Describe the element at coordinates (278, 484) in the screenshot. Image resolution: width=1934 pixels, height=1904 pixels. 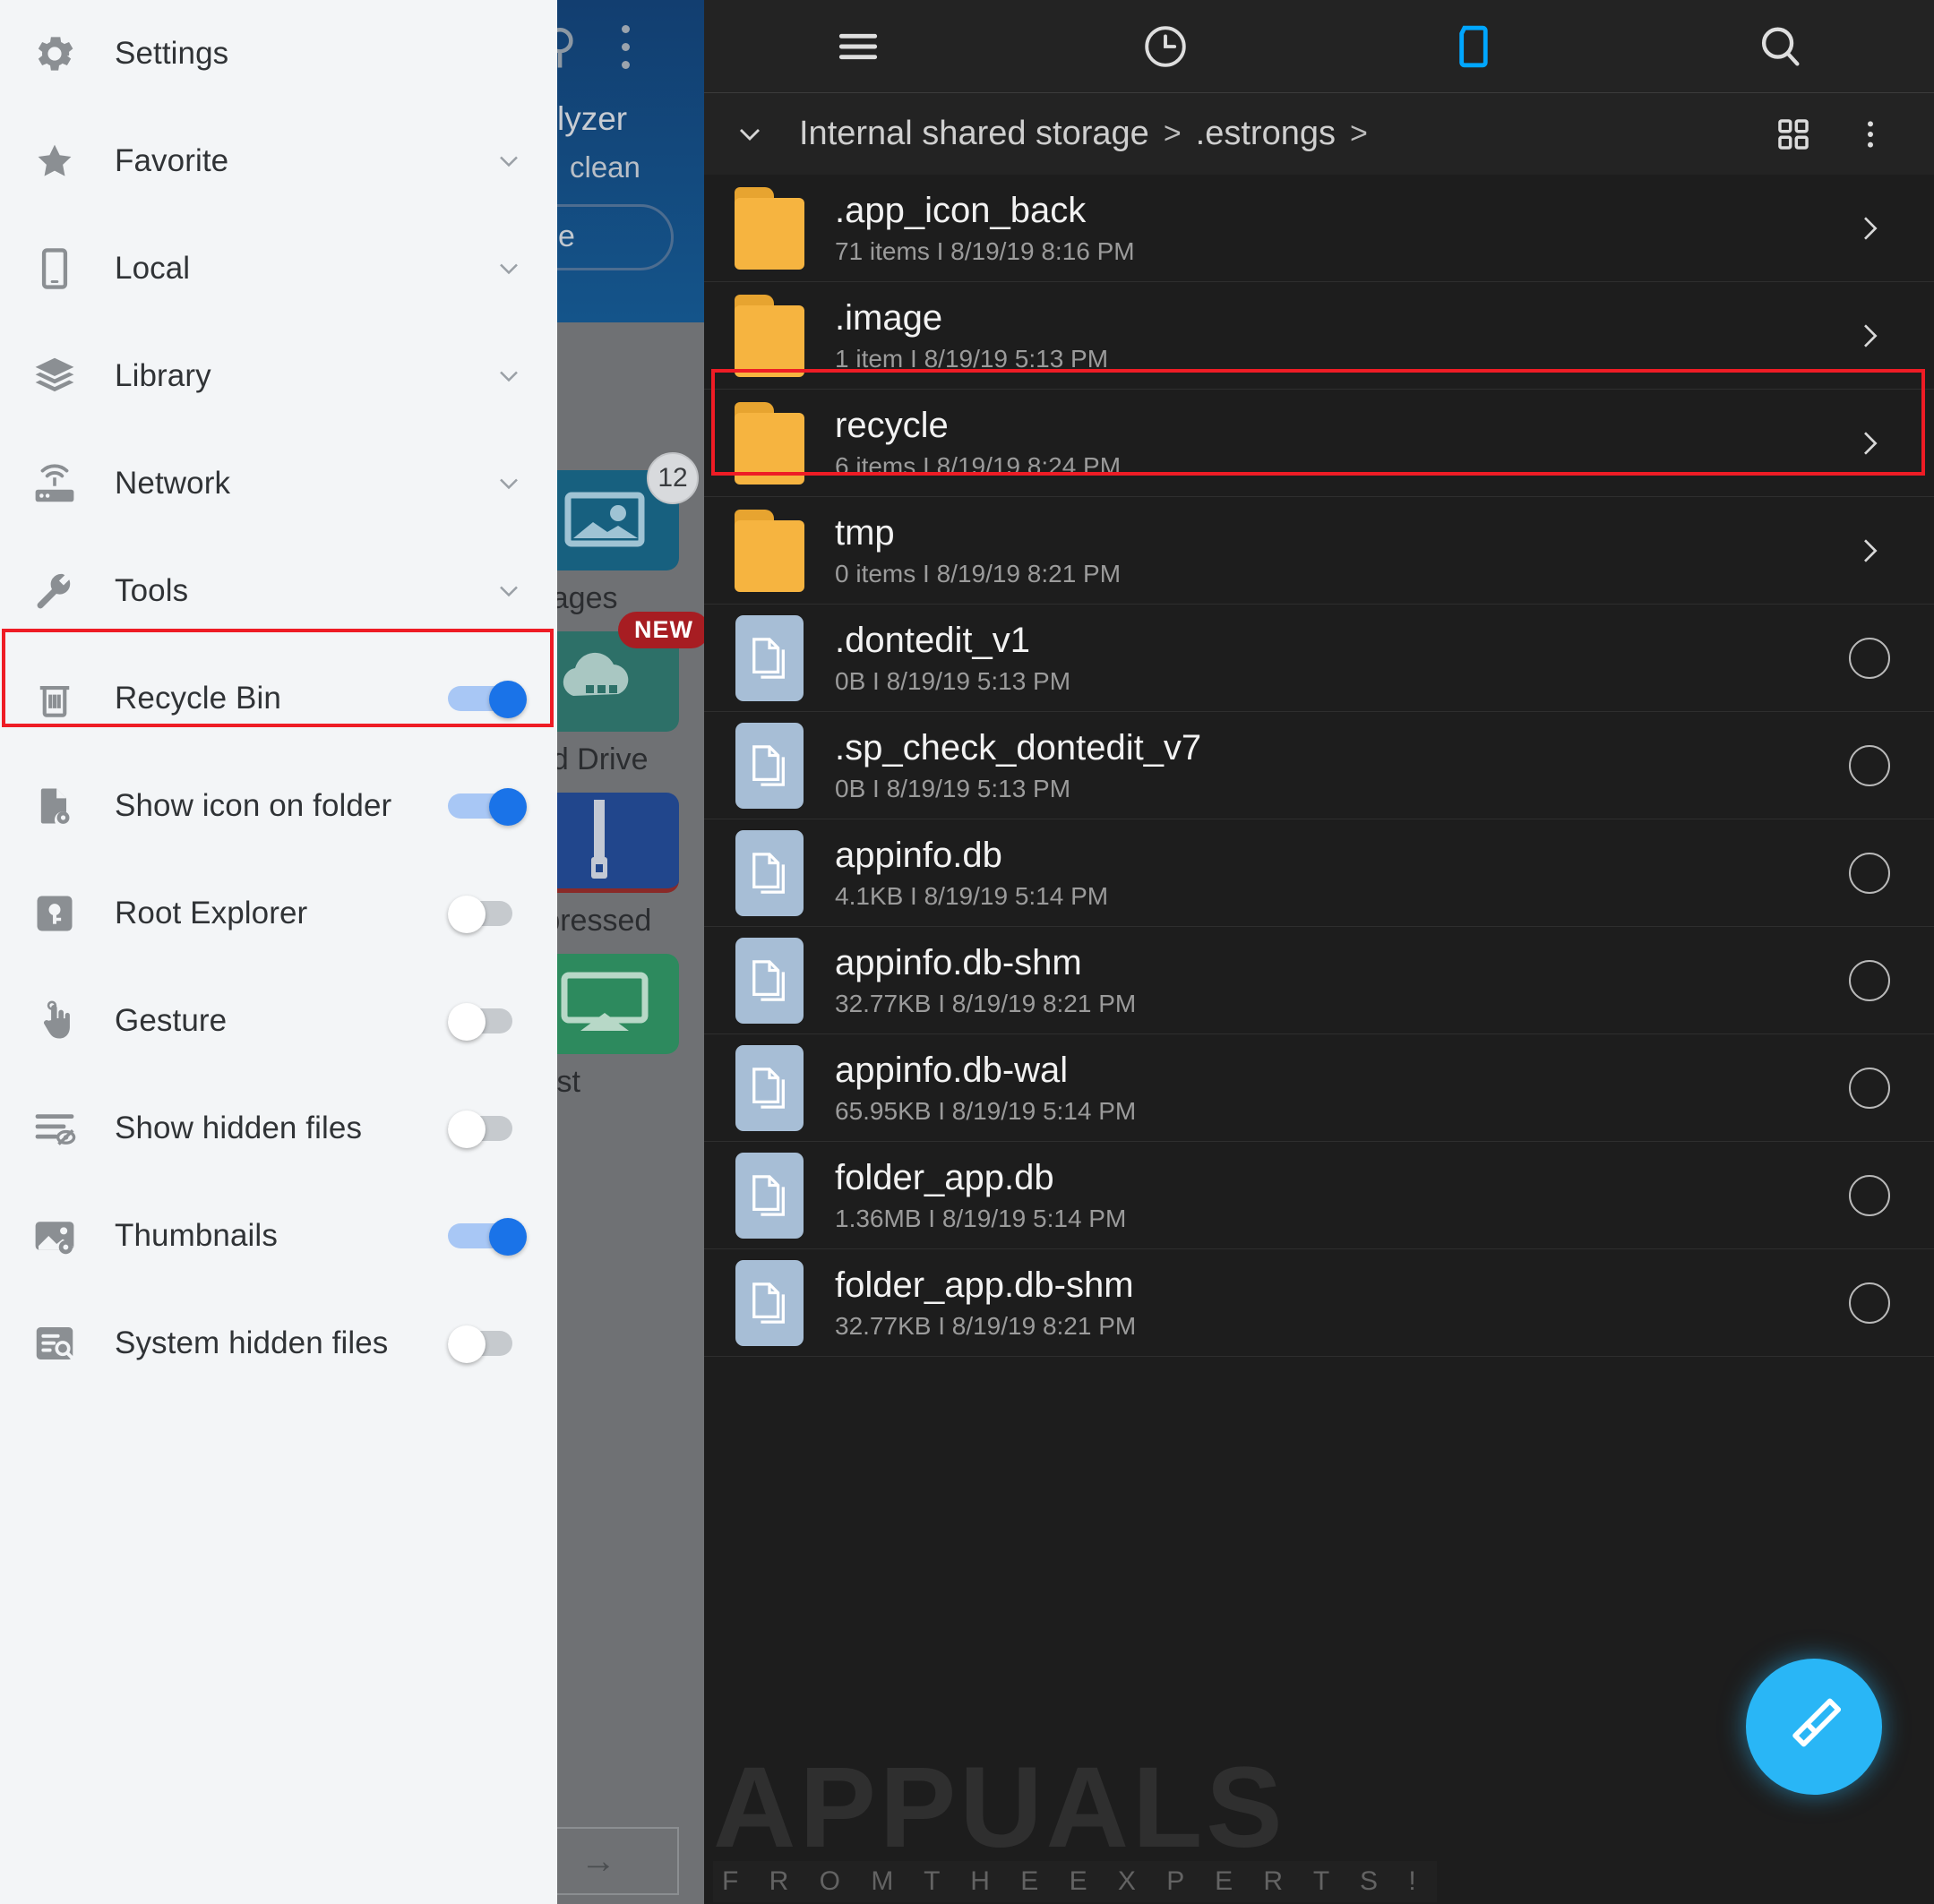
I see `sidebar-item-network: Network` at that location.